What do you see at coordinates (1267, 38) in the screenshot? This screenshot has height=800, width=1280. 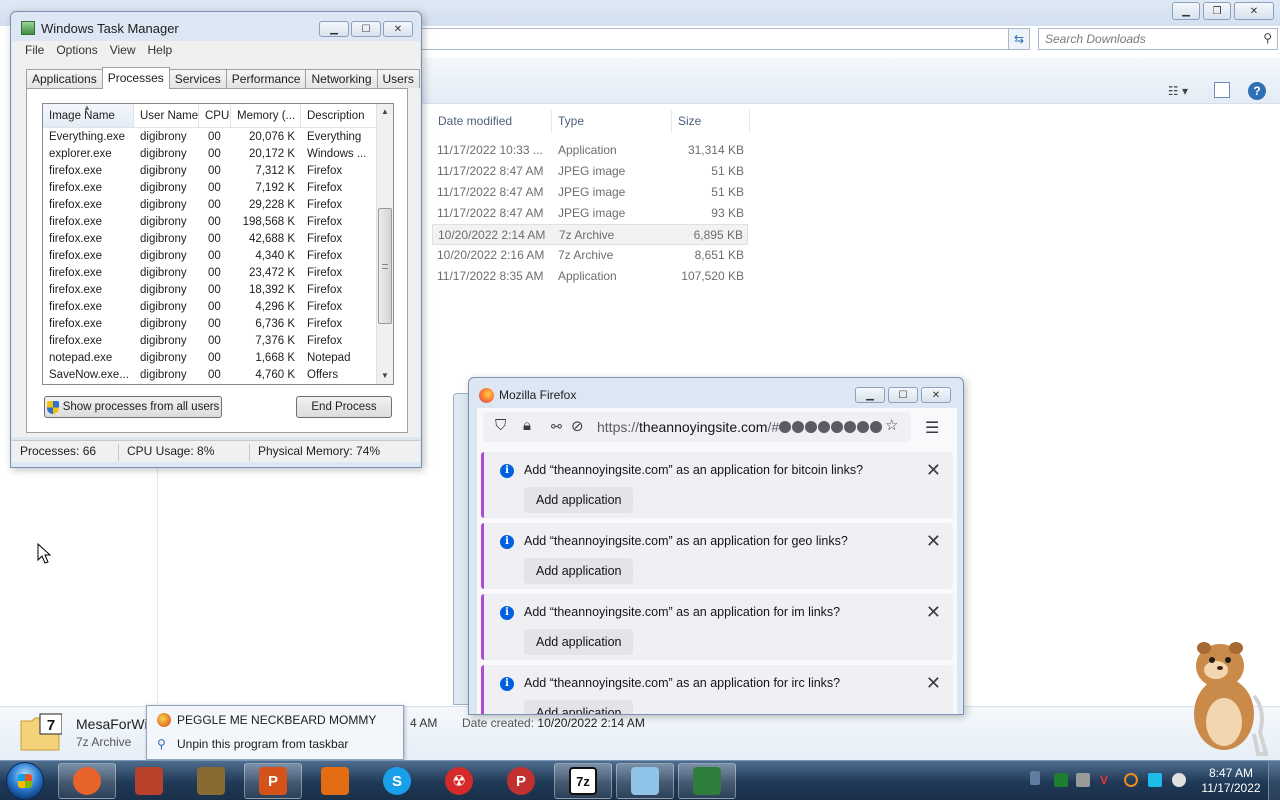 I see `search-icon: ⚲` at bounding box center [1267, 38].